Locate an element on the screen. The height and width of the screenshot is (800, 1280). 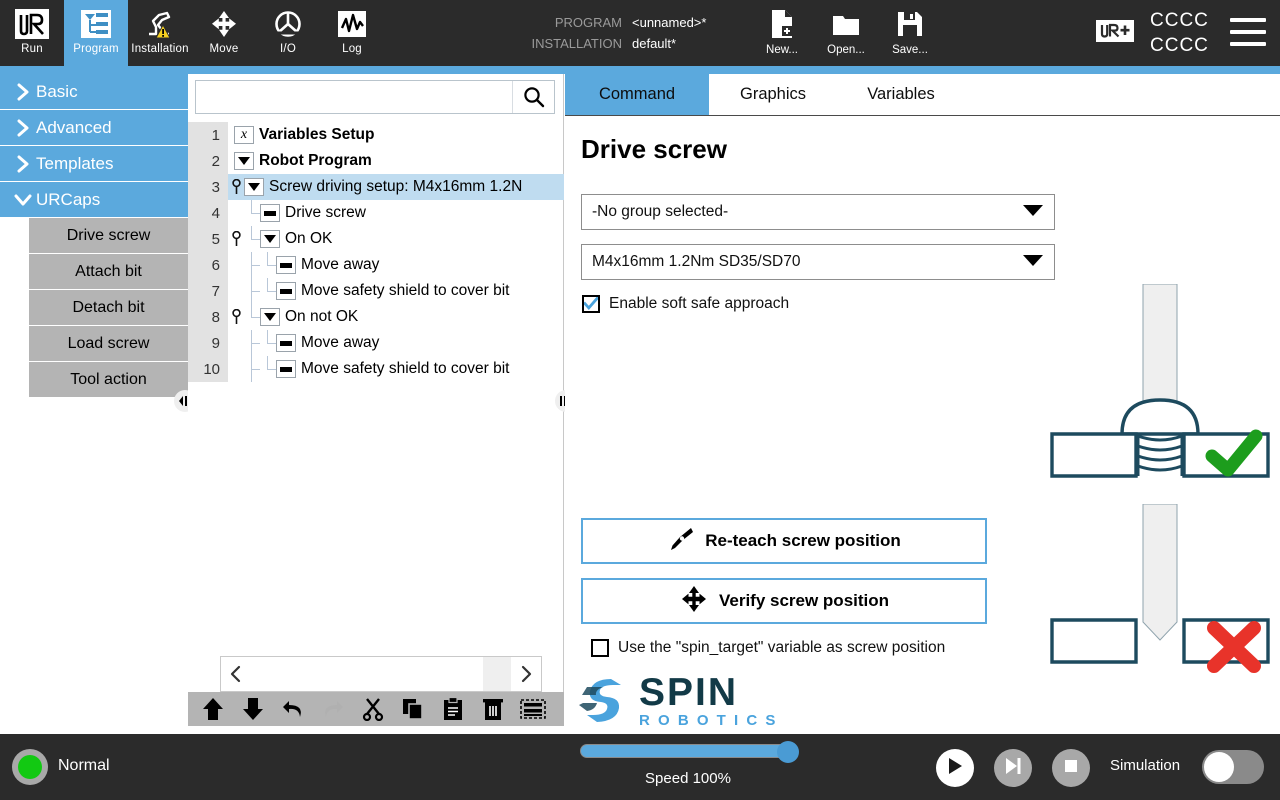
sidebar-item-label: Load screw is located at coordinates (108, 343).